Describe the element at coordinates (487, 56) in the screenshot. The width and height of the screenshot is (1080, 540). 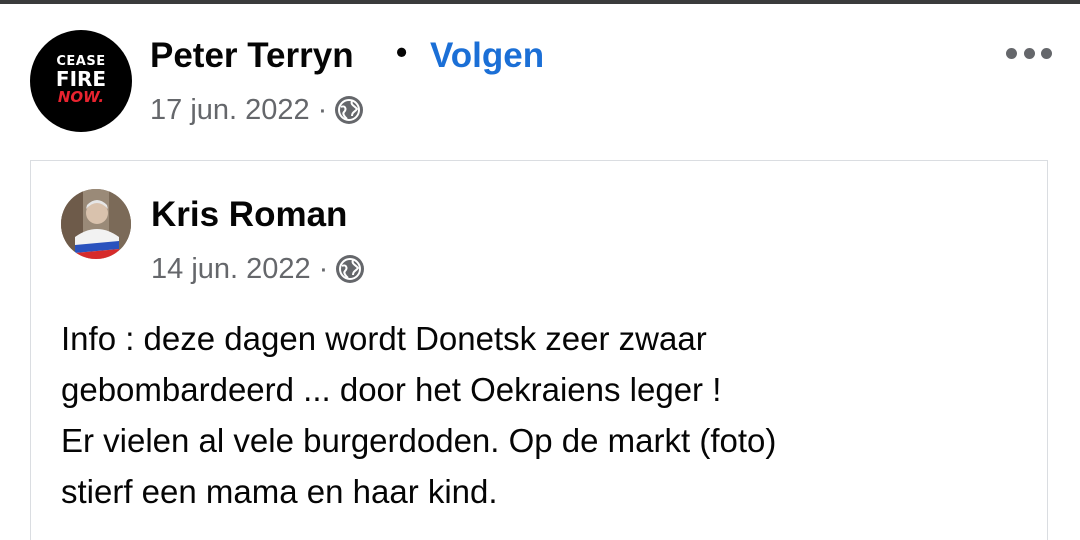
I see `follow-button: Volgen` at that location.